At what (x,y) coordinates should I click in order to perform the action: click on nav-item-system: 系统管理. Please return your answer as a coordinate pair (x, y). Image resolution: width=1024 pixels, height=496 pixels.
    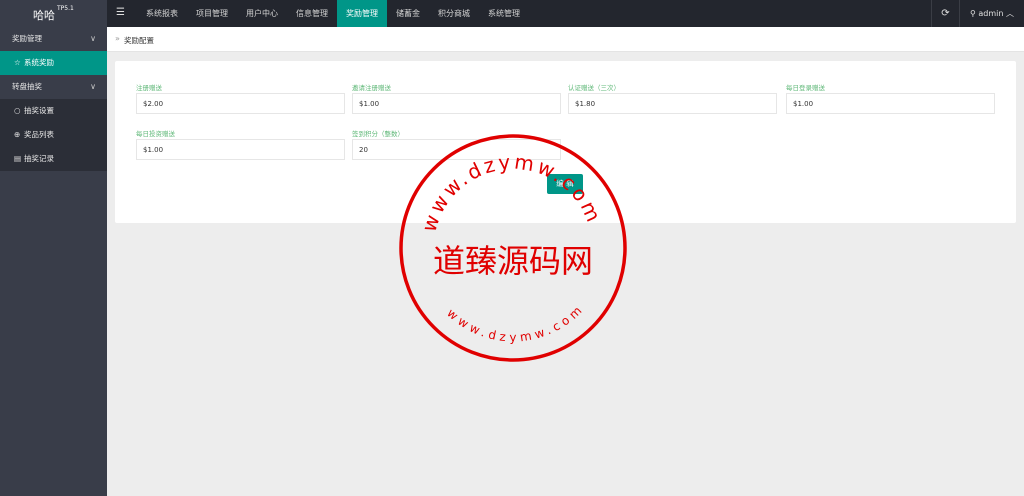
    Looking at the image, I should click on (504, 13).